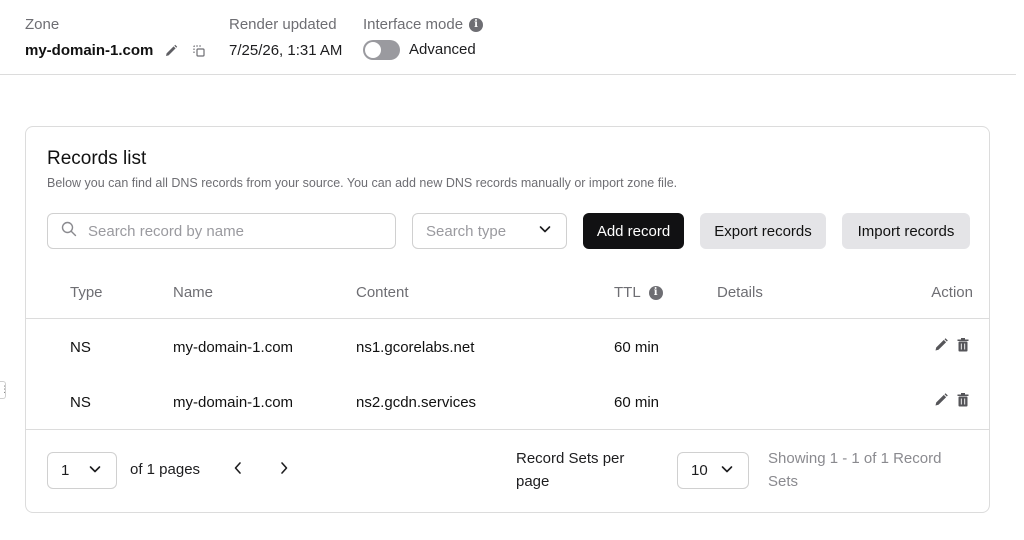 This screenshot has height=540, width=1024. I want to click on import-records-button: Import records, so click(906, 231).